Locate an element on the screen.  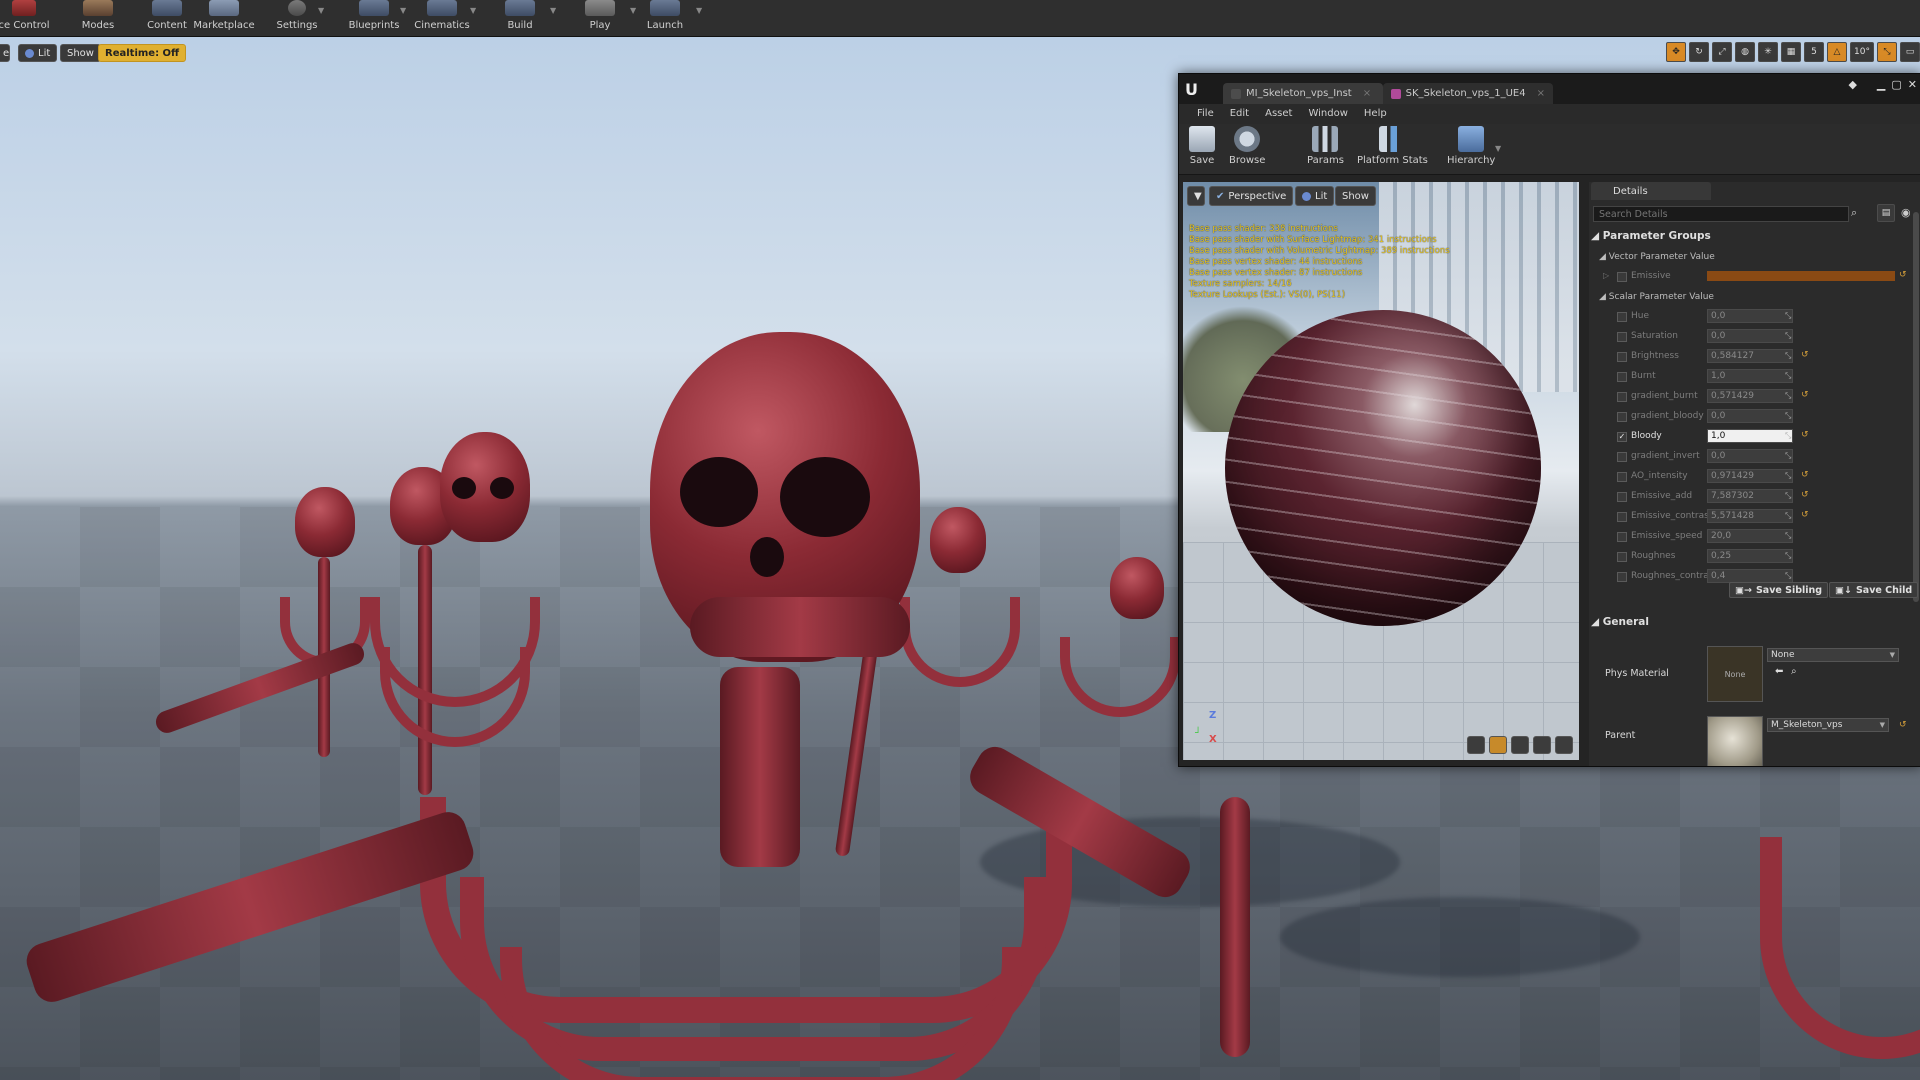
parameter-value-input: 0,971429 is located at coordinates (1750, 476).